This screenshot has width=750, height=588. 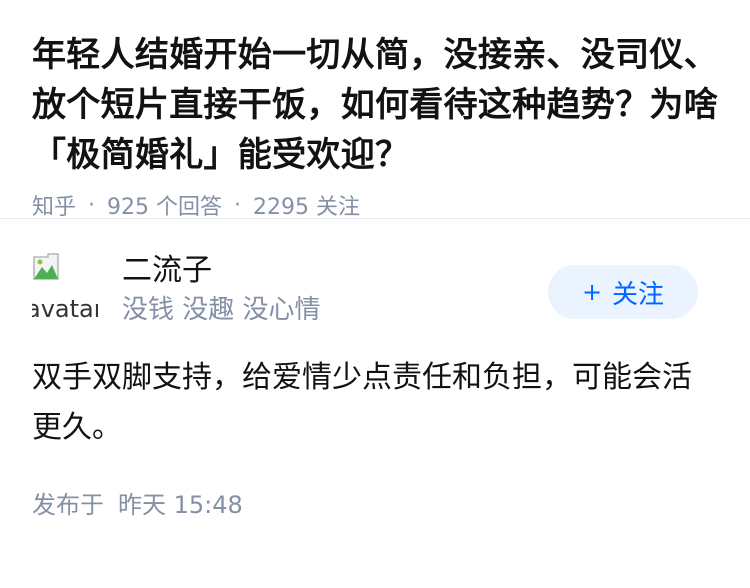 What do you see at coordinates (335, 290) in the screenshot?
I see `author-info: 二流子 没钱 没趣 没心情` at bounding box center [335, 290].